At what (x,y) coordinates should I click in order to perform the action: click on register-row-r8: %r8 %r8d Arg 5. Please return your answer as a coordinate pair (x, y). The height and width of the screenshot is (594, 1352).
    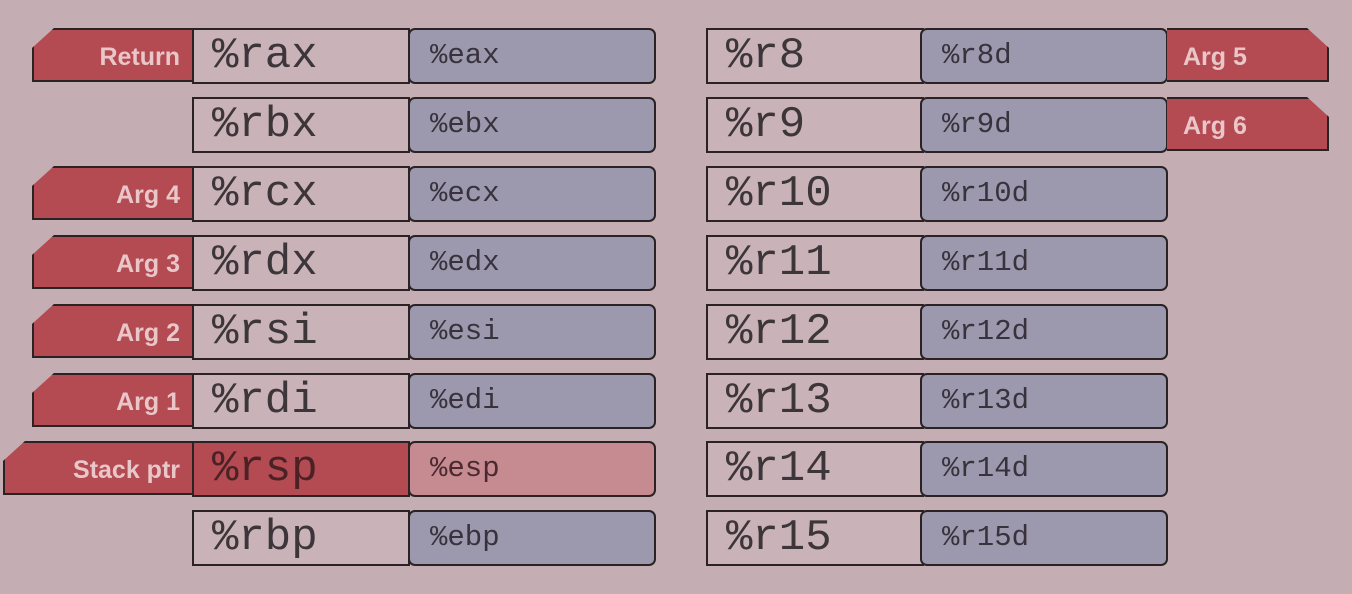
    Looking at the image, I should click on (670, 56).